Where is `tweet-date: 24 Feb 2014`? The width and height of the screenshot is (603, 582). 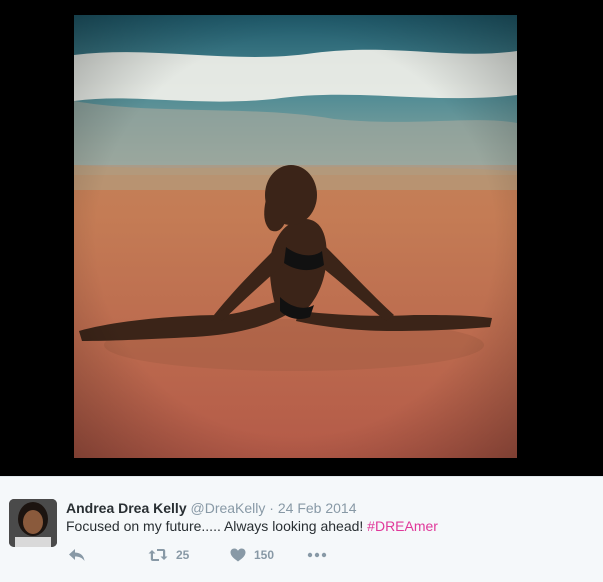
tweet-date: 24 Feb 2014 is located at coordinates (317, 508).